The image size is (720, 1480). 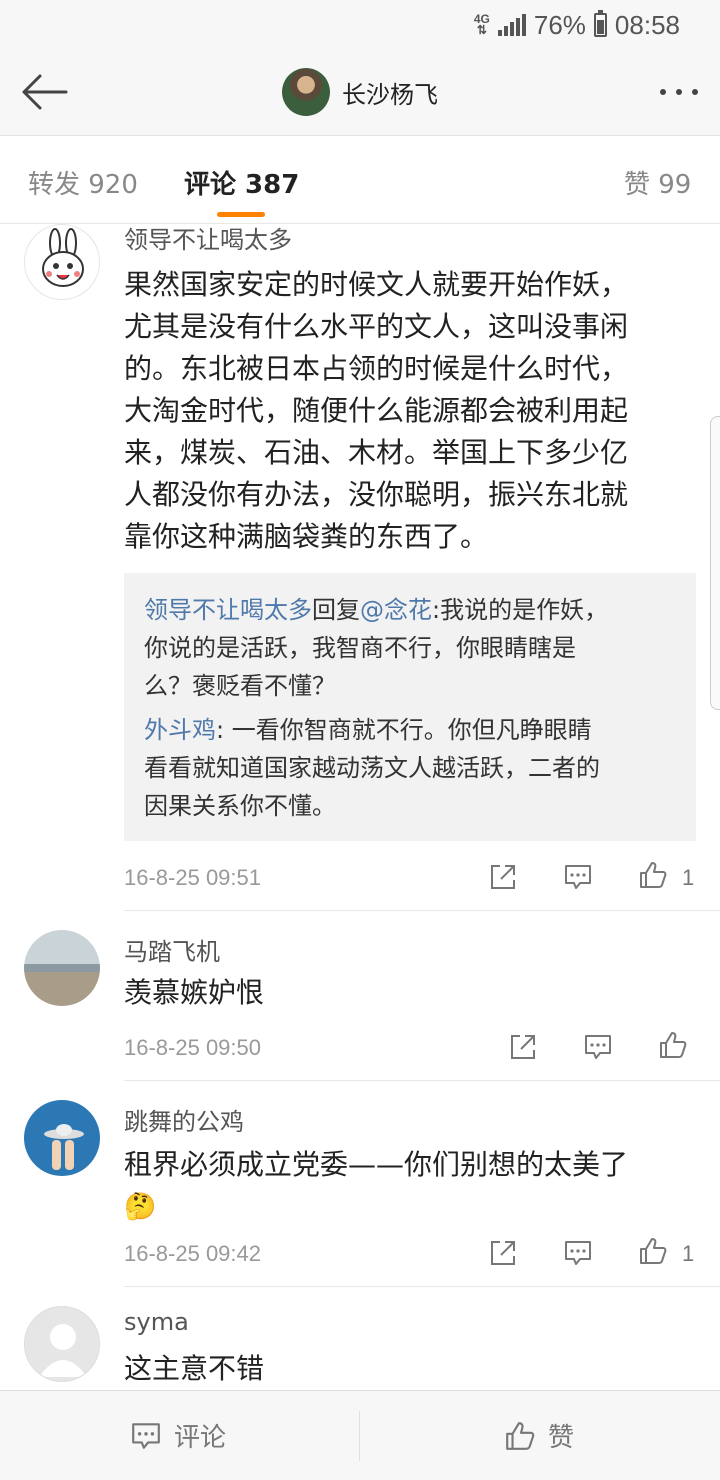 I want to click on comment-line: 的。东北被日本占领的时候是什么时代，, so click(x=376, y=368).